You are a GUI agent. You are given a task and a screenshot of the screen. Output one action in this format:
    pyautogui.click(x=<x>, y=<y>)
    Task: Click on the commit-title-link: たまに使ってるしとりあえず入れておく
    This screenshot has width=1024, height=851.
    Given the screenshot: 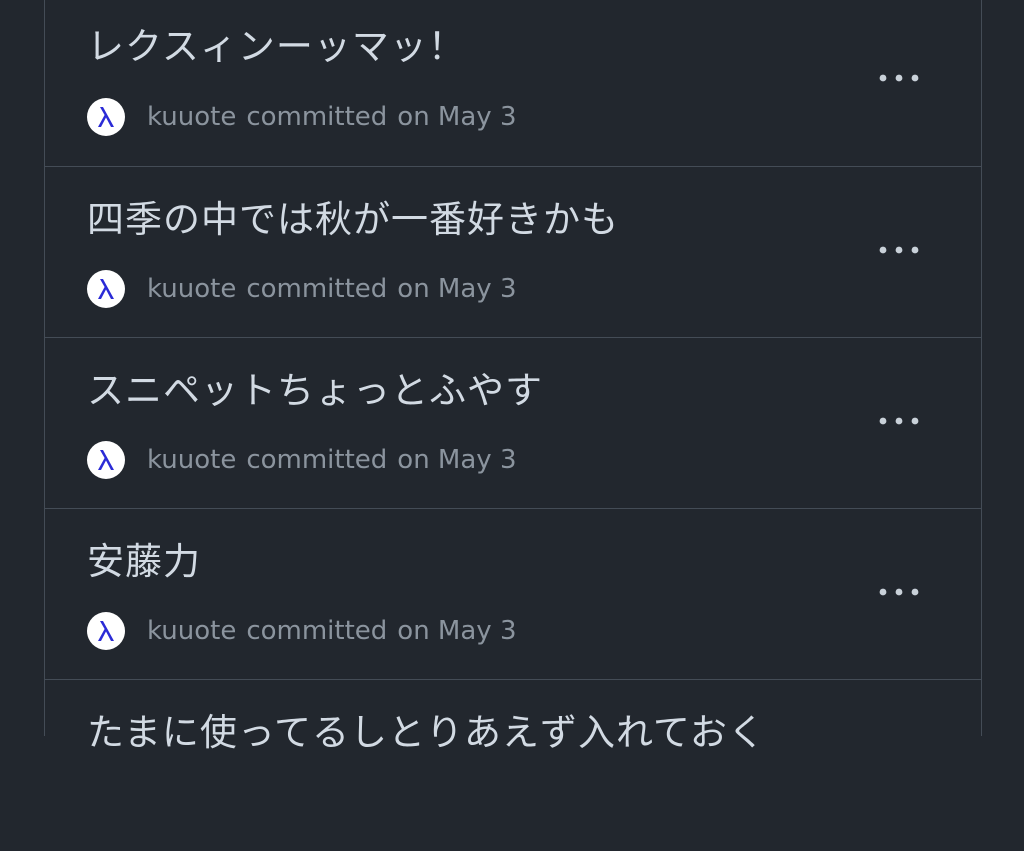 What is the action you would take?
    pyautogui.click(x=426, y=729)
    